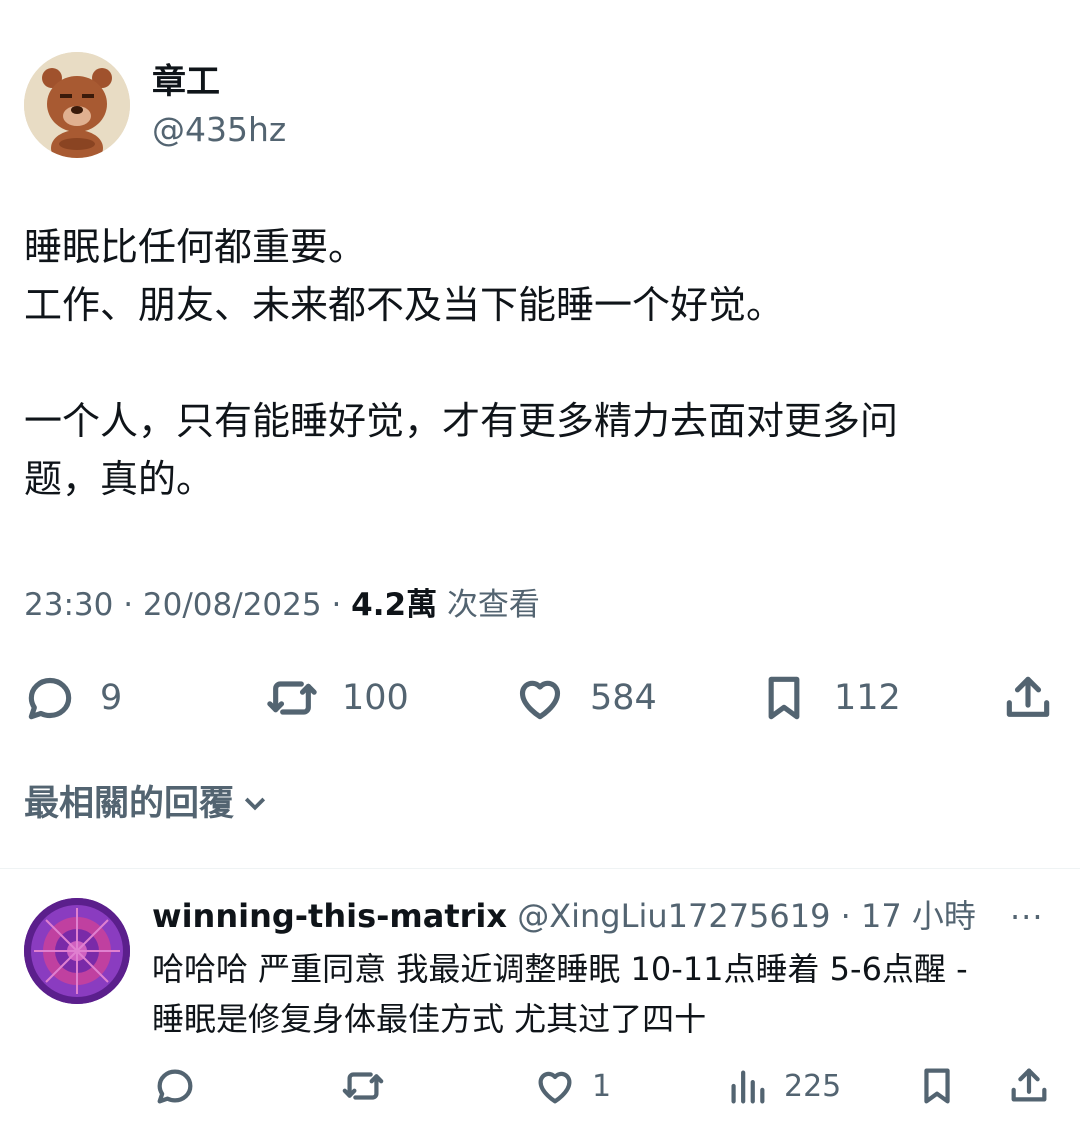 The image size is (1080, 1138). Describe the element at coordinates (673, 916) in the screenshot. I see `reply-author-handle: @XingLiu17275619` at that location.